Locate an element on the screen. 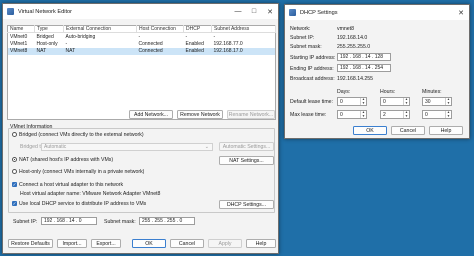 The width and height of the screenshot is (474, 256). nat-radio is located at coordinates (14, 159).